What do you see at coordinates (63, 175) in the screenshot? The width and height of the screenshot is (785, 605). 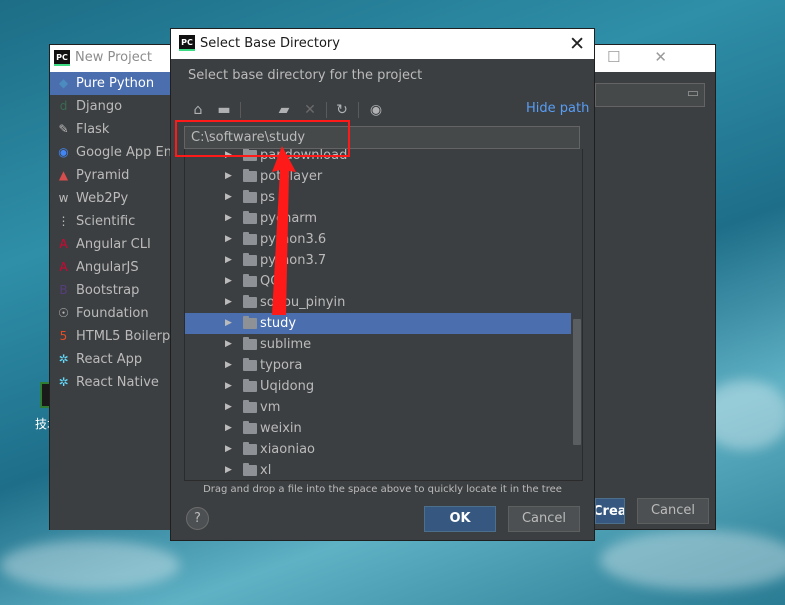 I see `pyramid-icon: ▲` at bounding box center [63, 175].